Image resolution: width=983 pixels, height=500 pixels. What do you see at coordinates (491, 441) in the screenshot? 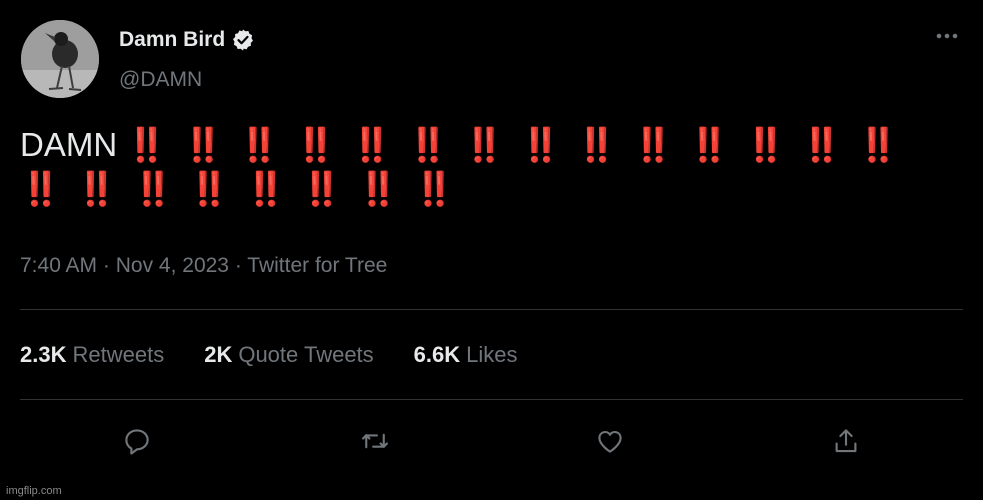
I see `tweet-actions` at bounding box center [491, 441].